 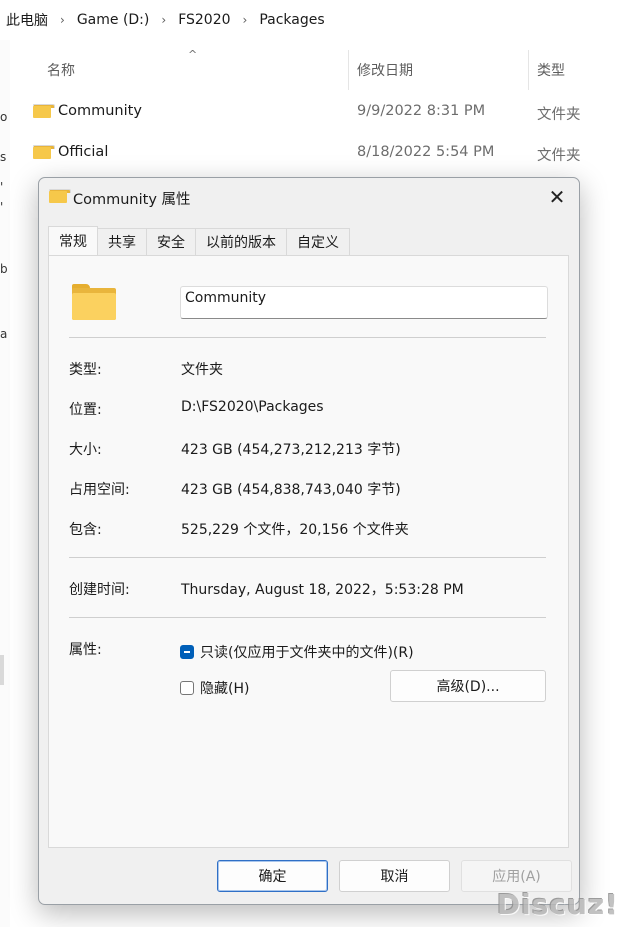 I want to click on file-name: Official, so click(x=83, y=152).